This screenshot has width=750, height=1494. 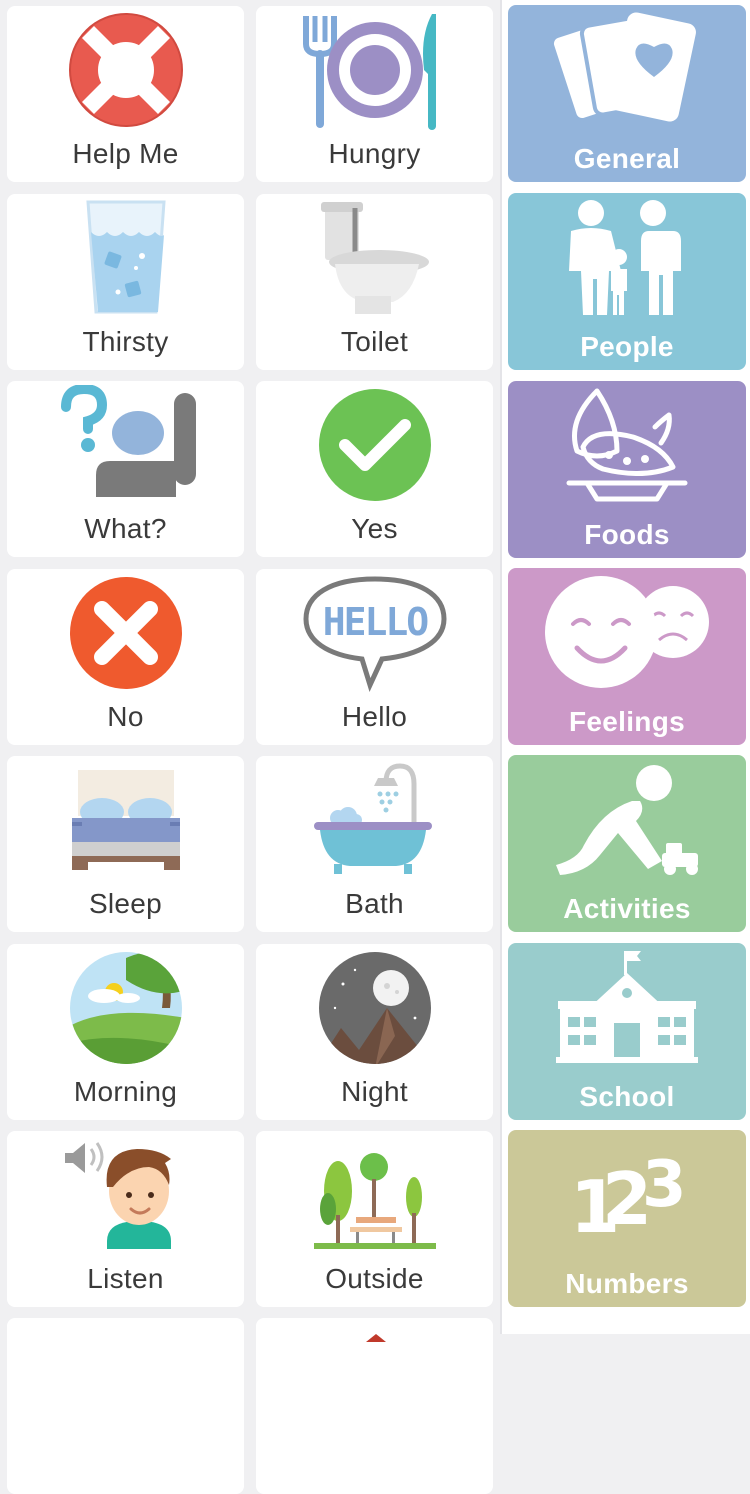 I want to click on plate-cutlery-icon, so click(x=369, y=72).